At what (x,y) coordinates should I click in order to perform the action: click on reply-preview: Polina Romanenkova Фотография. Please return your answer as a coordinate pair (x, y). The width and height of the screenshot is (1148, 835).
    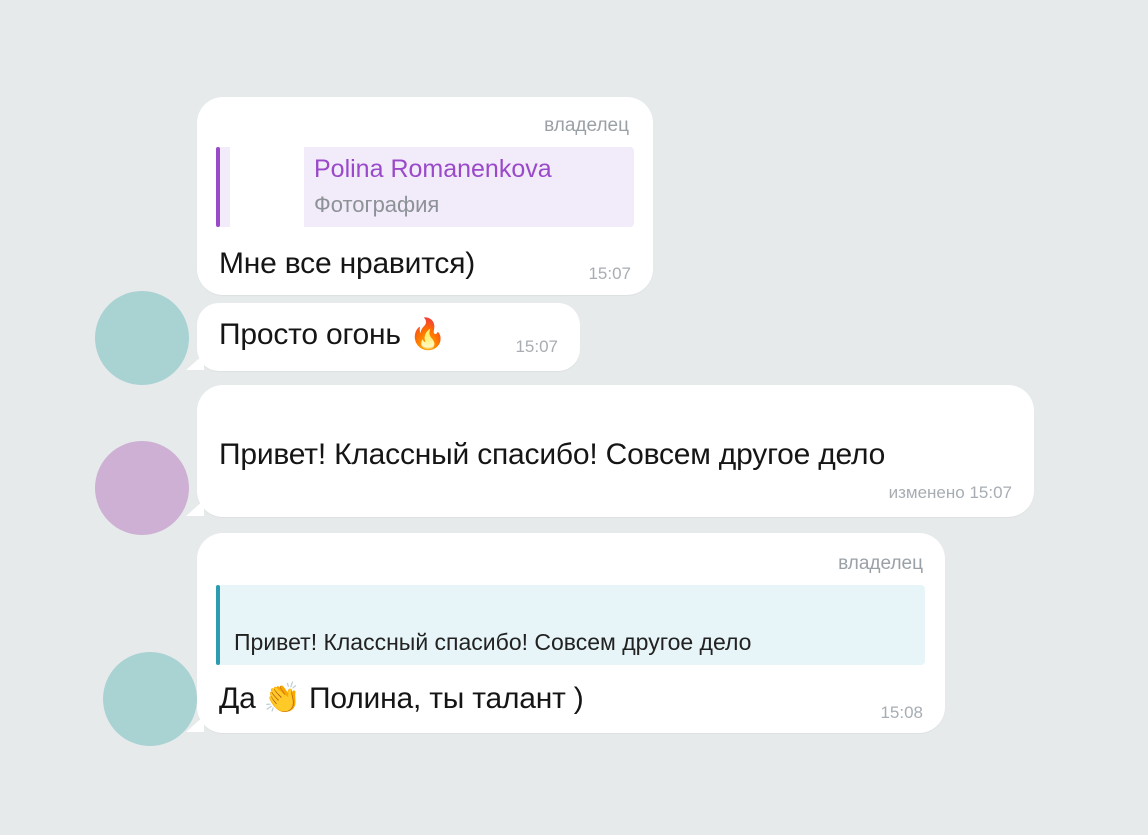
    Looking at the image, I should click on (425, 187).